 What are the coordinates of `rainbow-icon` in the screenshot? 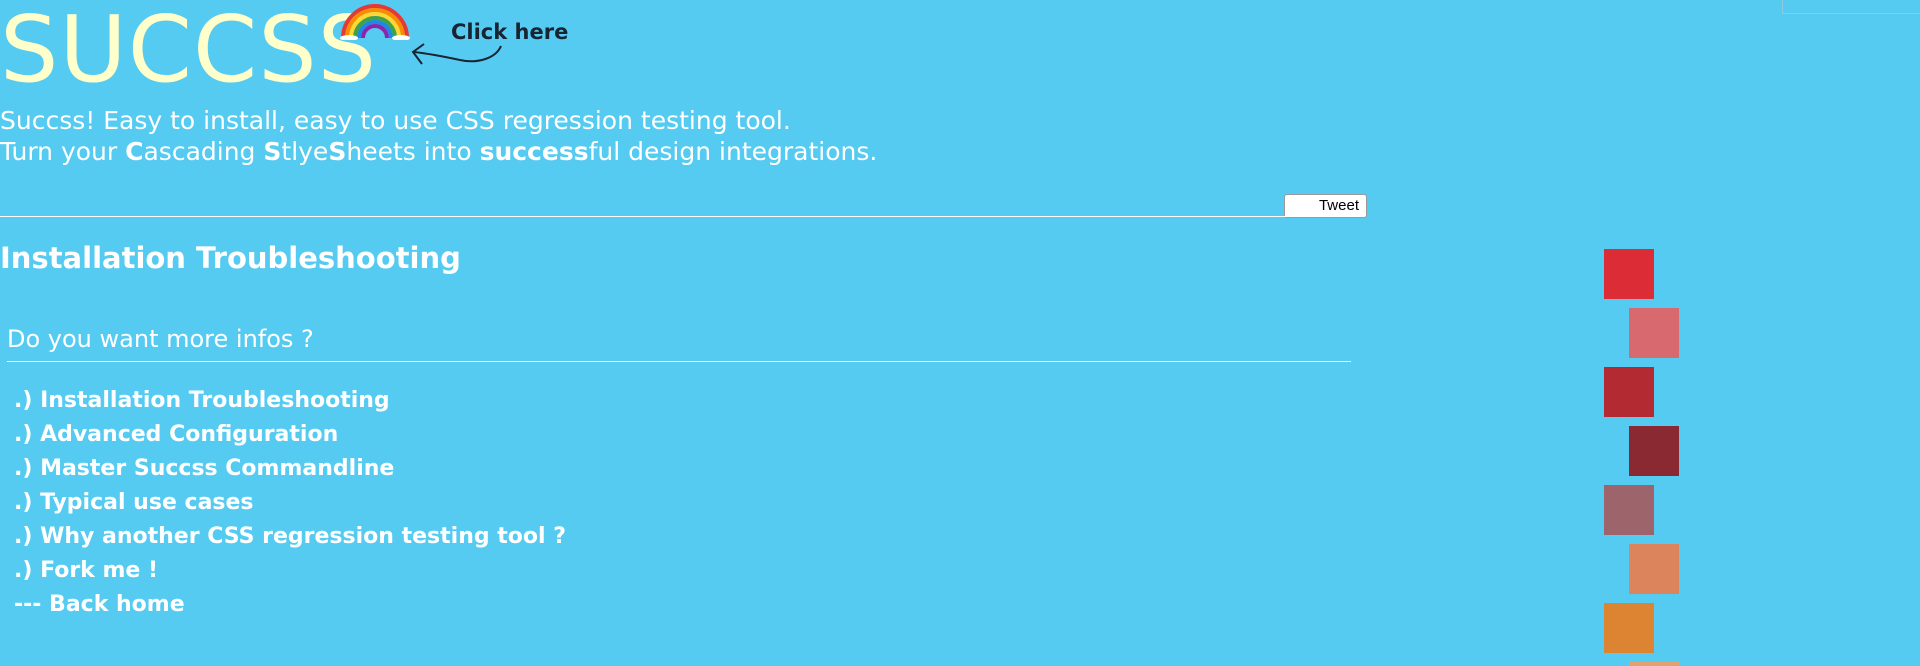 It's located at (375, 22).